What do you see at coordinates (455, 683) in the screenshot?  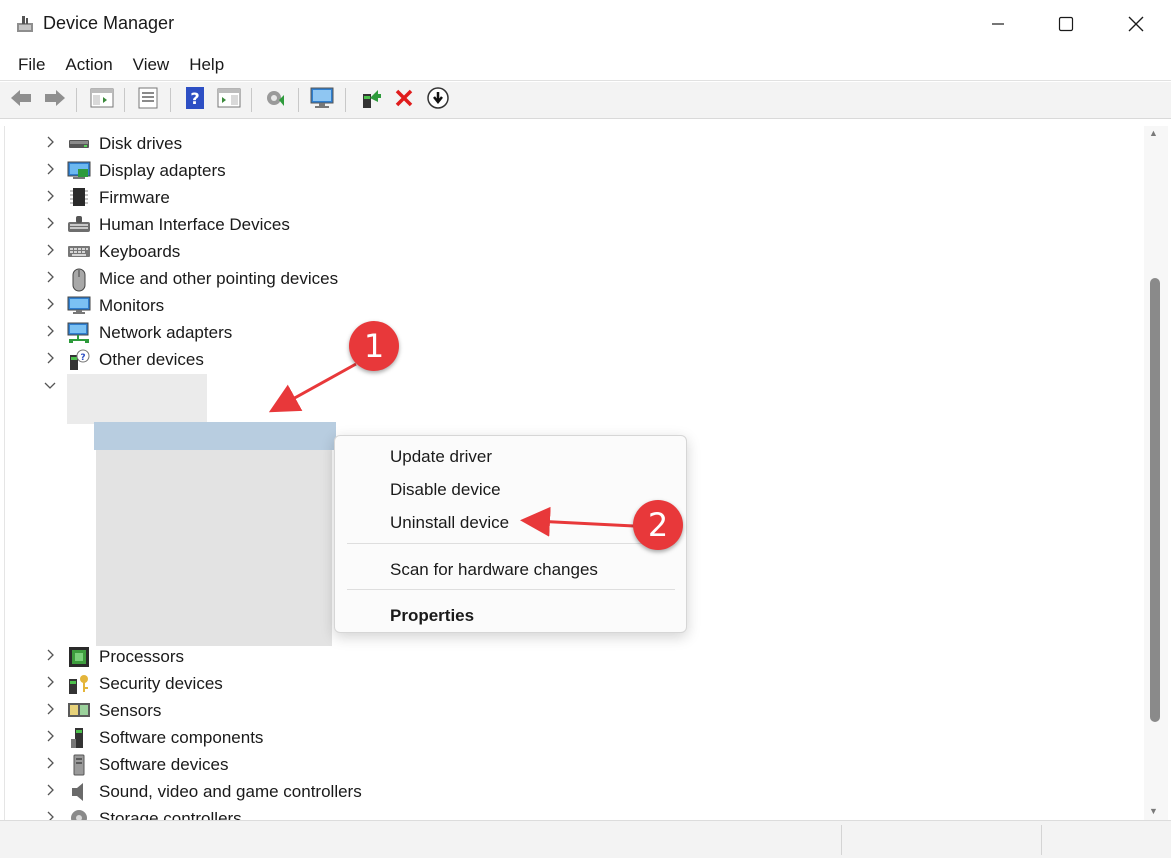 I see `tree-item-security-devices: Security devices` at bounding box center [455, 683].